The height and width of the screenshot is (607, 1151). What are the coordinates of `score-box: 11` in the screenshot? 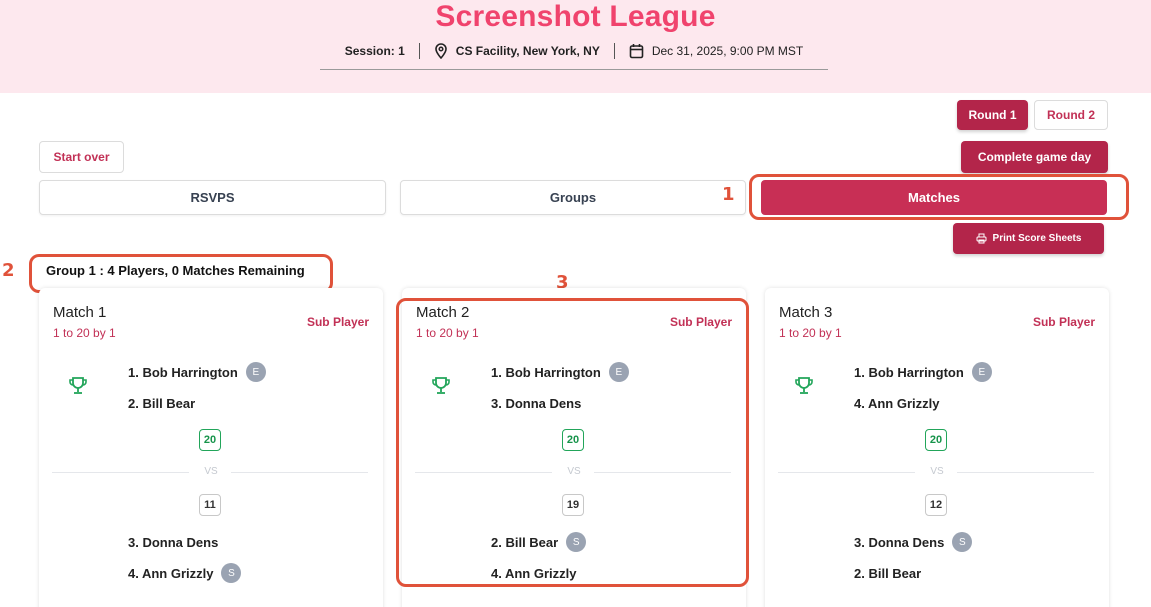 It's located at (210, 505).